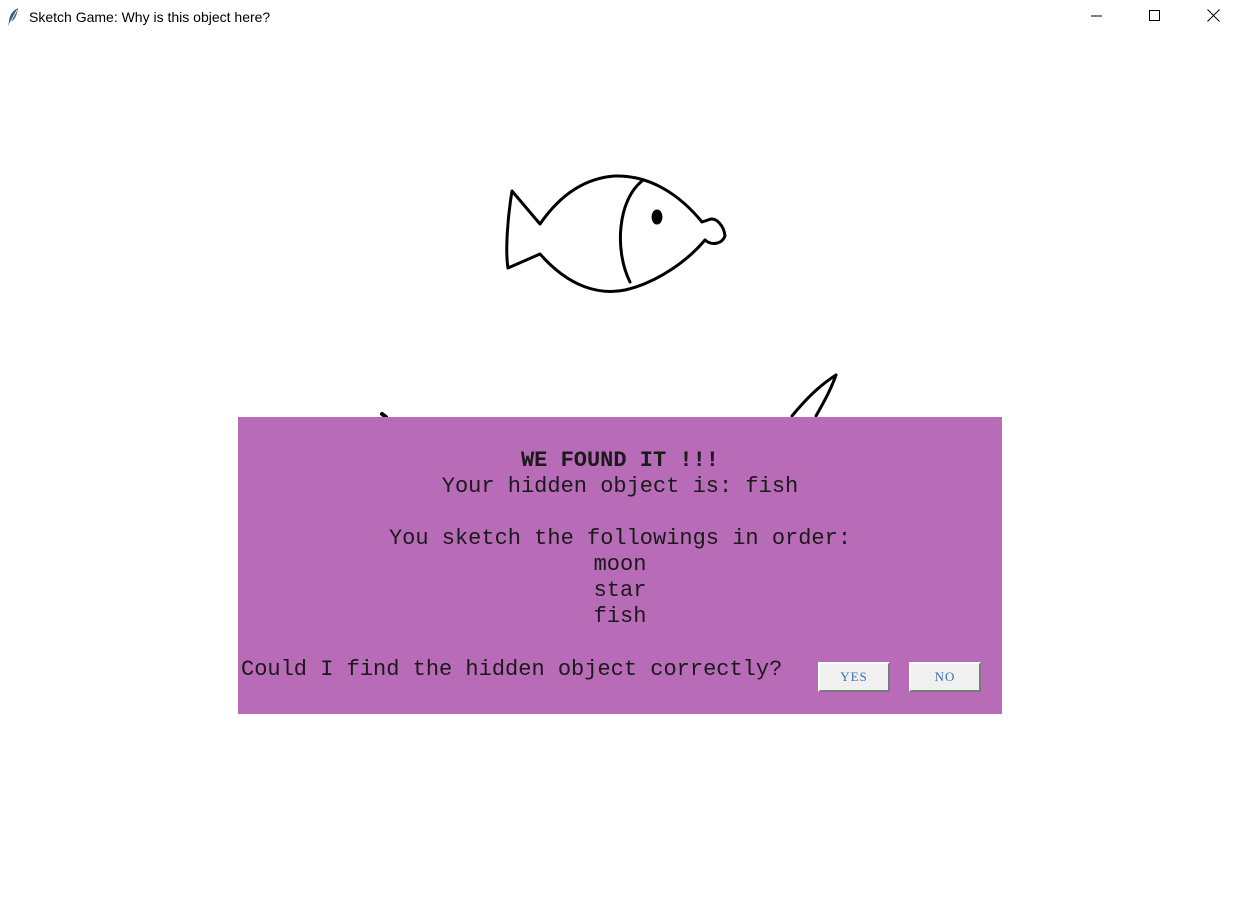 This screenshot has width=1240, height=904. What do you see at coordinates (609, 396) in the screenshot?
I see `partial-sketch-strokes` at bounding box center [609, 396].